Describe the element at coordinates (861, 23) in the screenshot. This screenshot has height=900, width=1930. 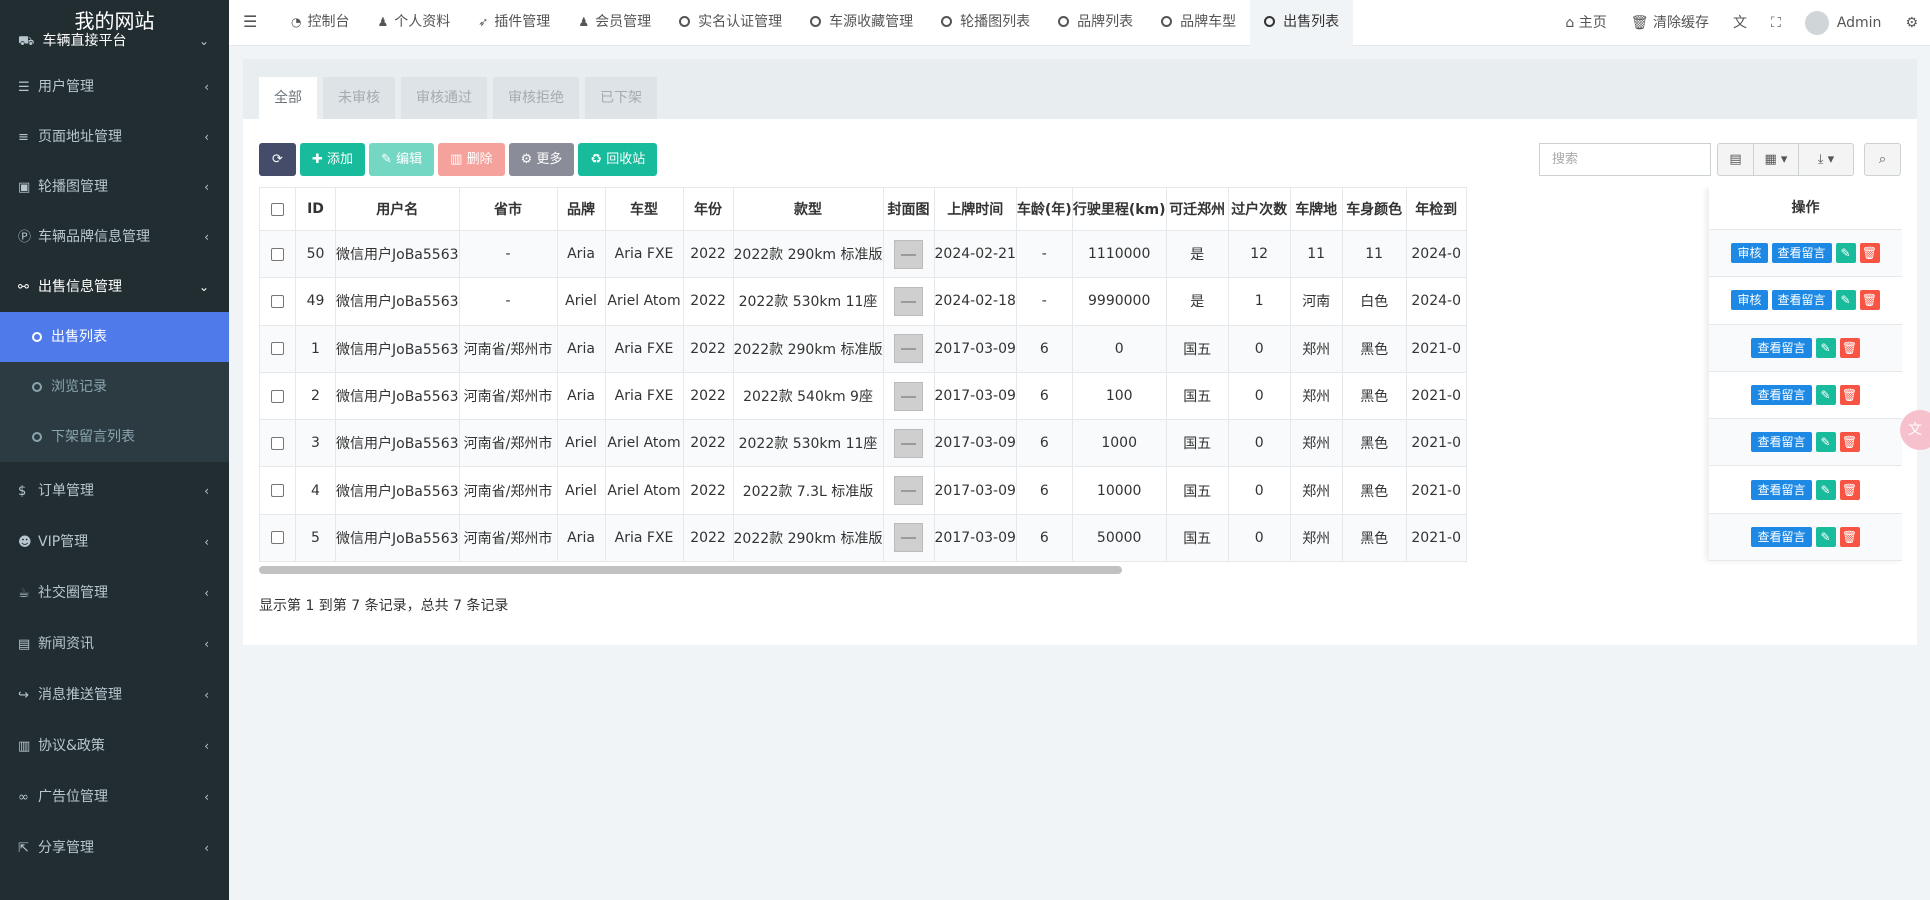
I see `tab-6: 车源收藏管理` at that location.